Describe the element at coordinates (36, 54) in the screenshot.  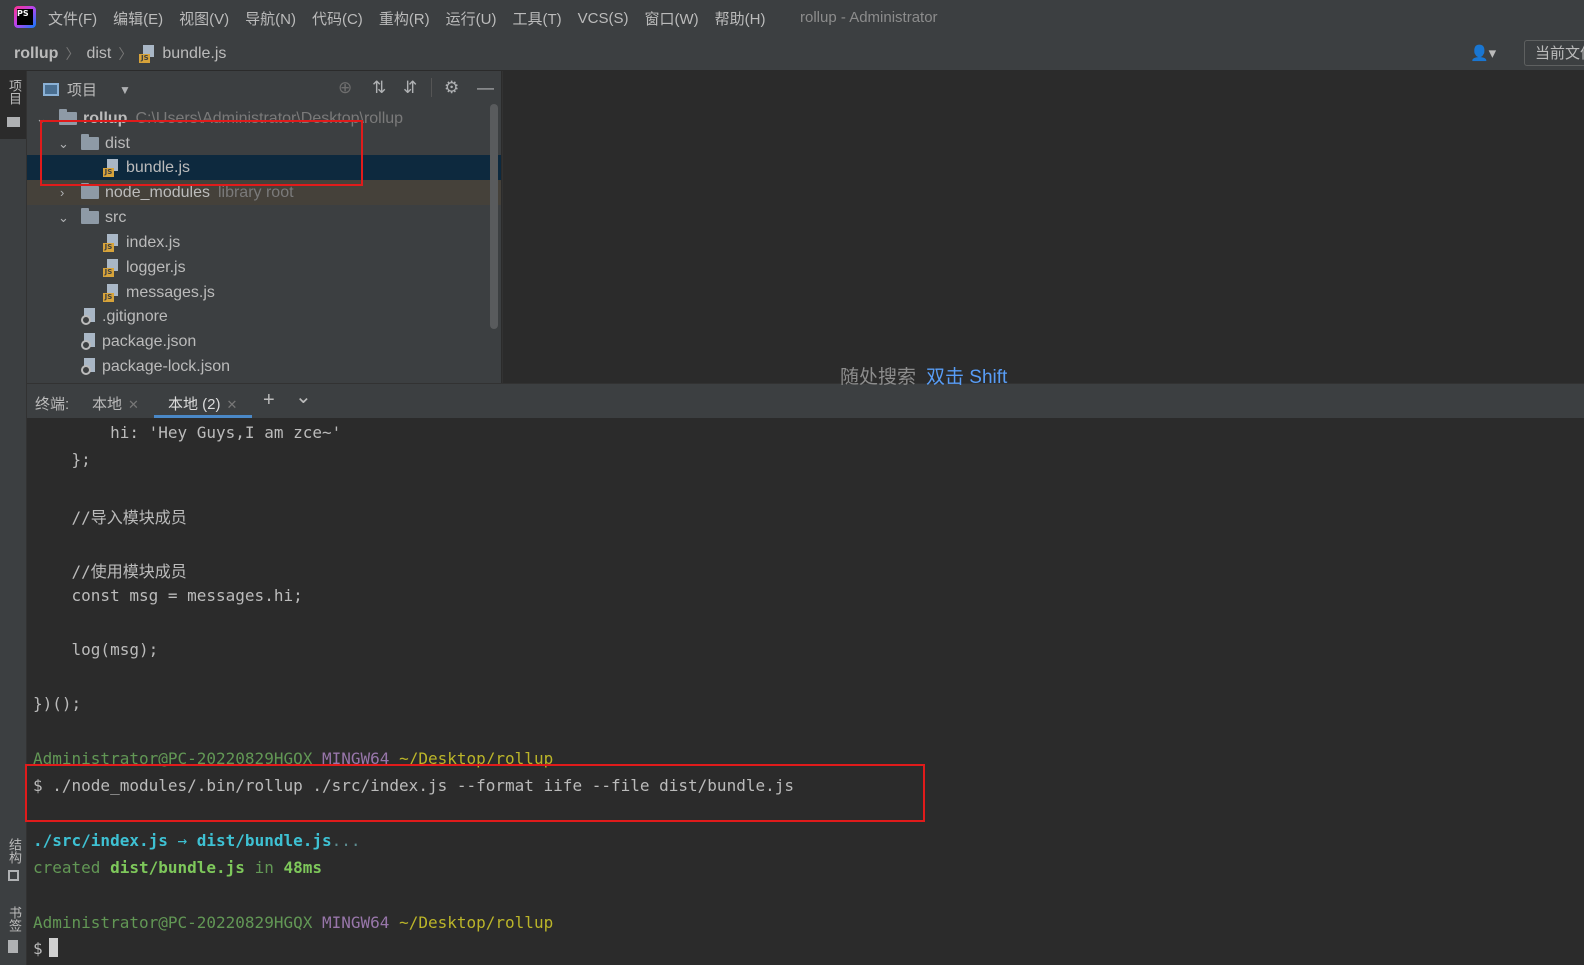
I see `breadcrumb-project: rollup` at that location.